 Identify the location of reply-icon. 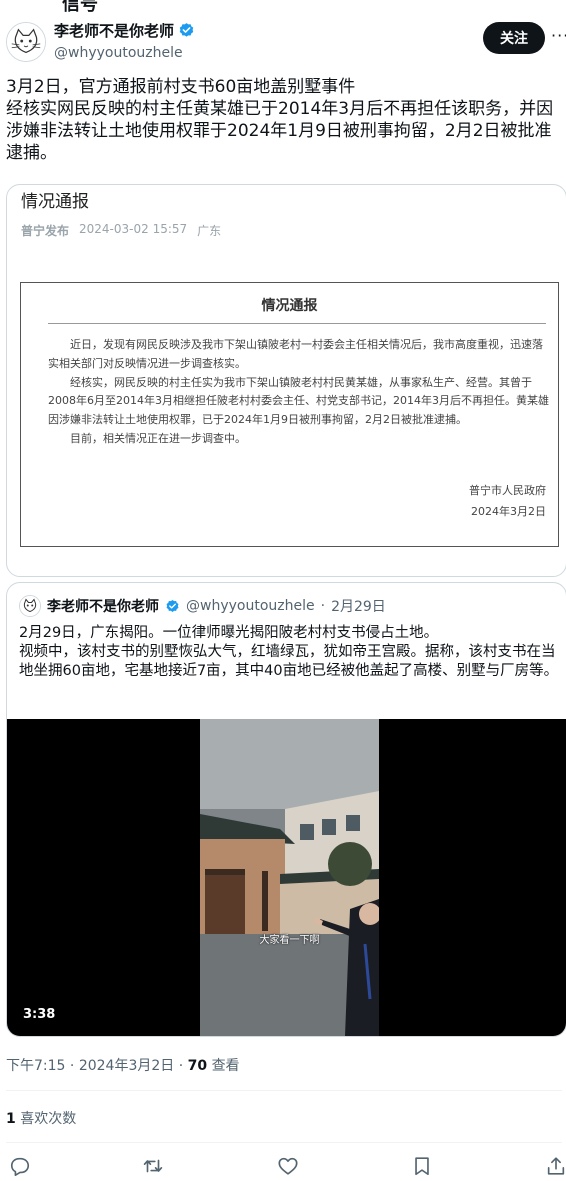
(20, 1166).